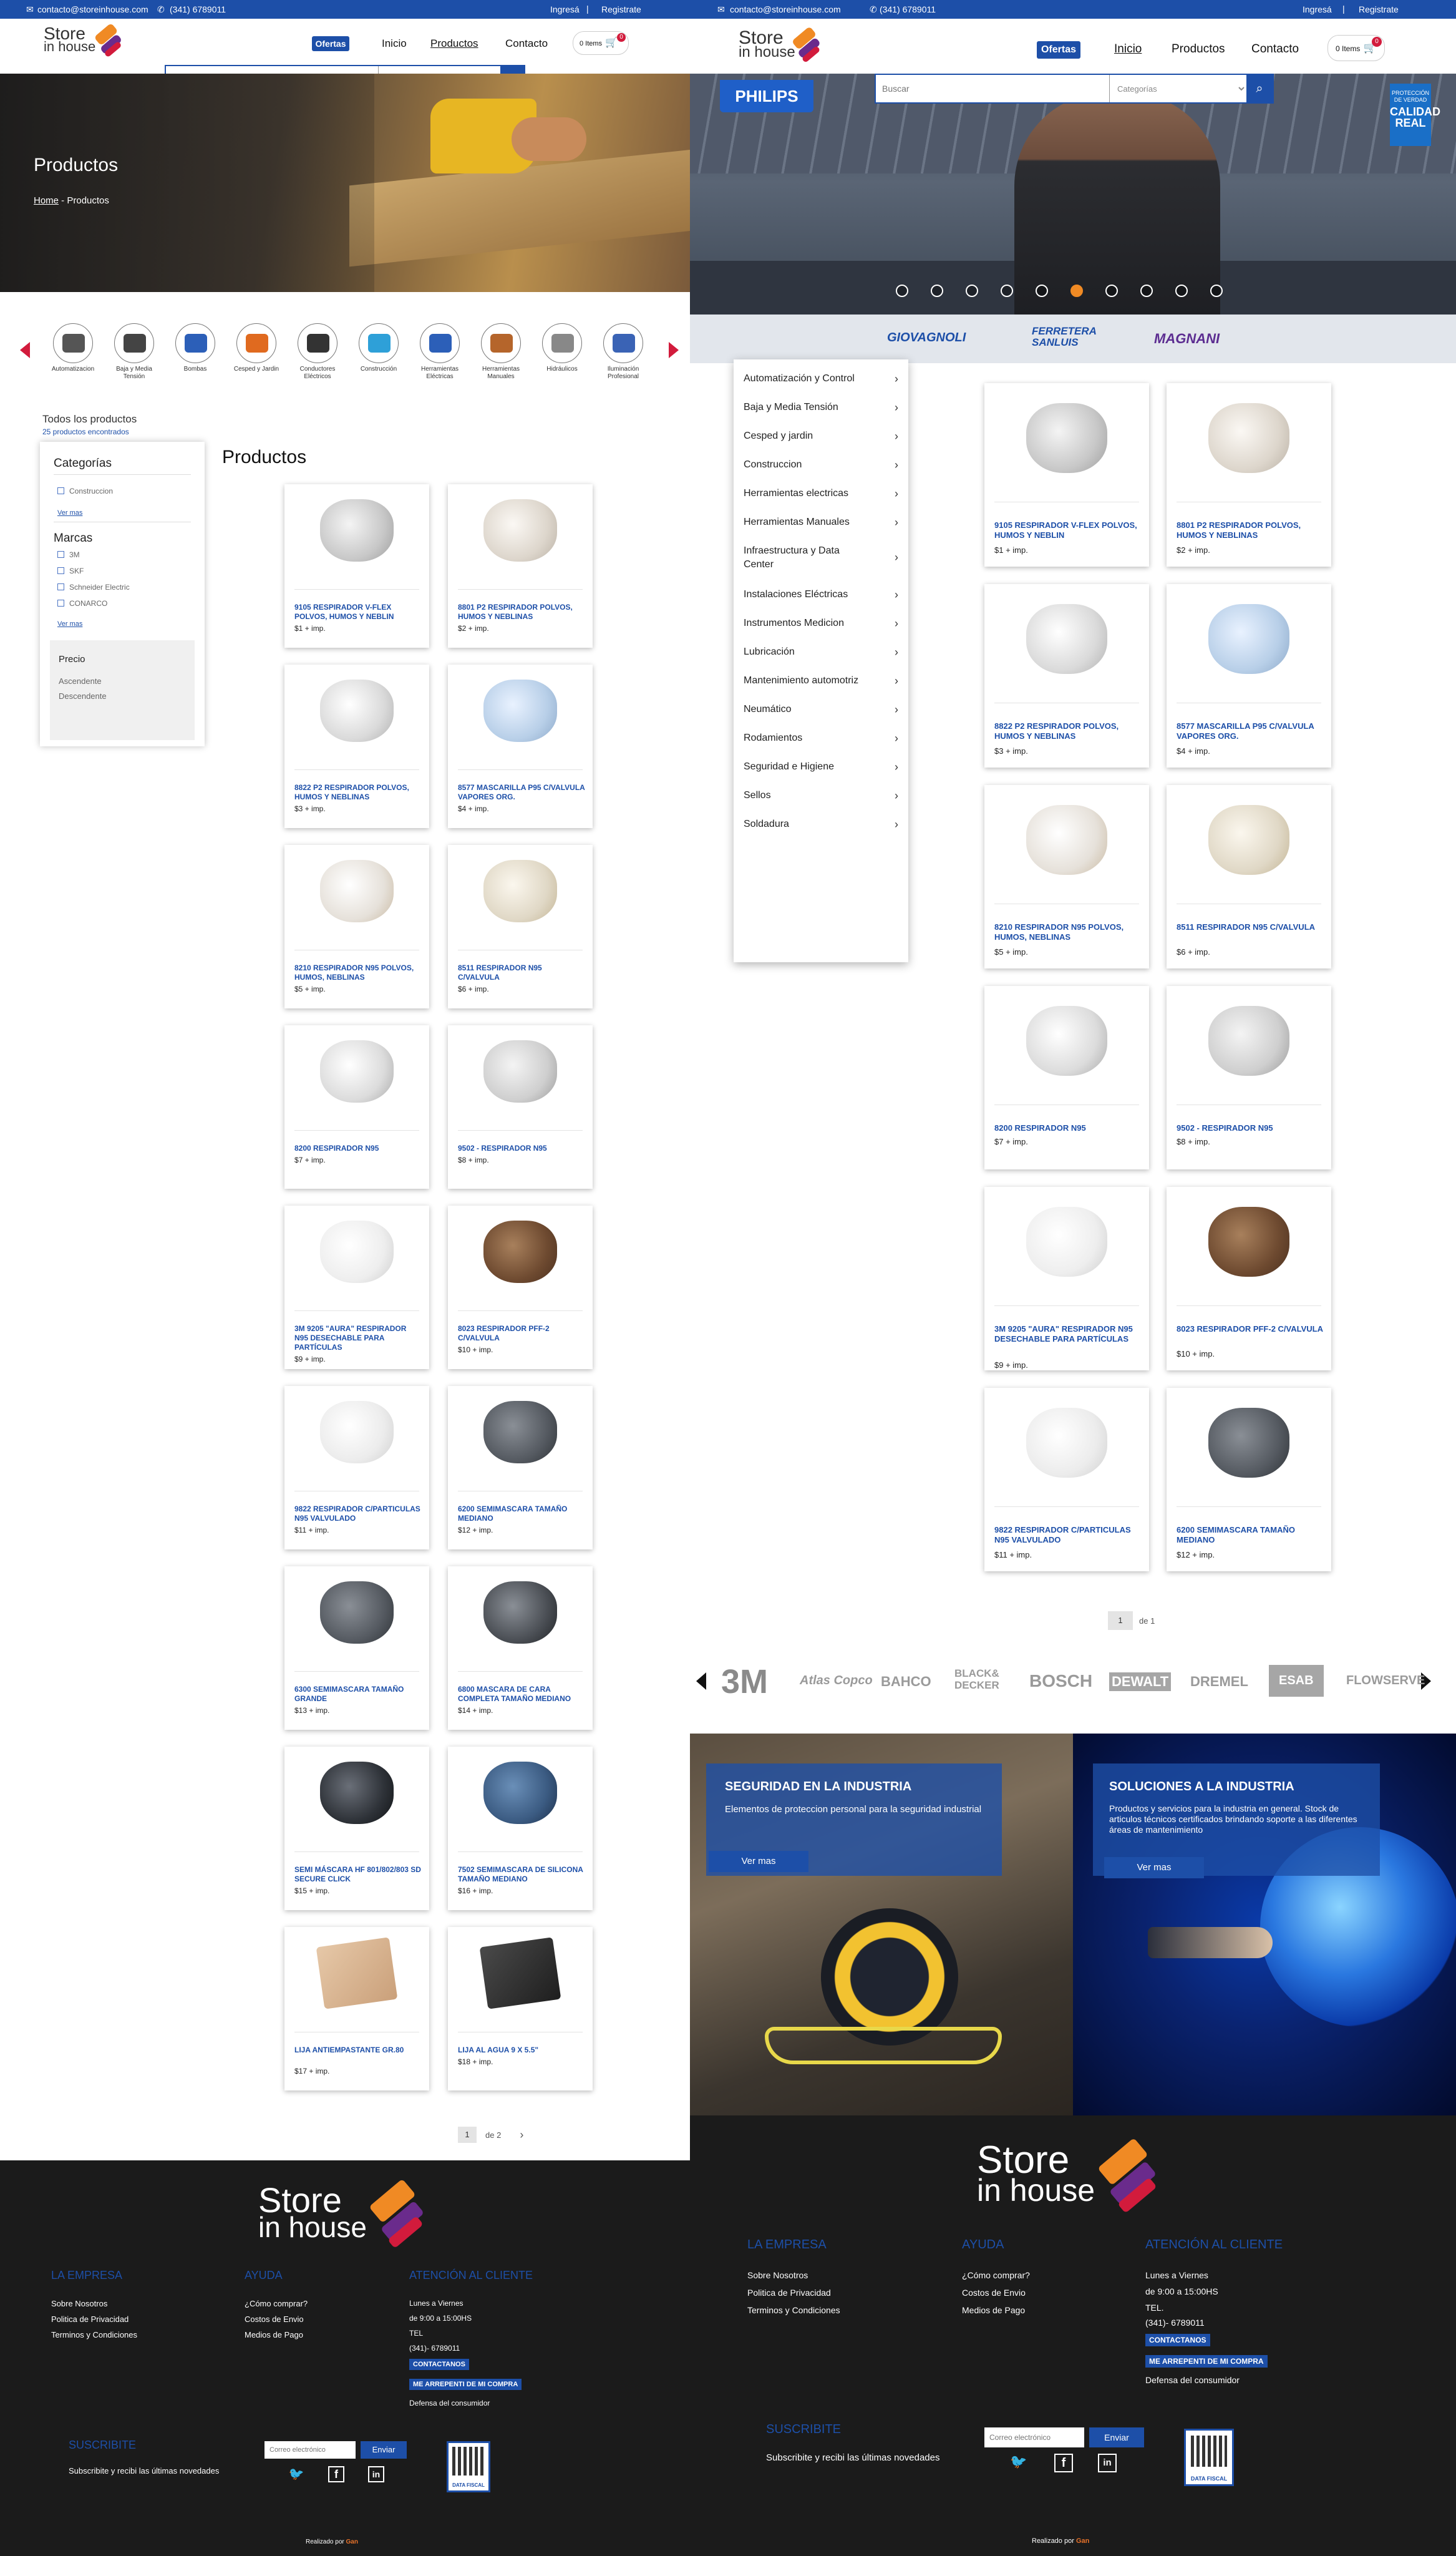  What do you see at coordinates (274, 2334) in the screenshot?
I see `footer-link-medios-pago: Medios de Pago` at bounding box center [274, 2334].